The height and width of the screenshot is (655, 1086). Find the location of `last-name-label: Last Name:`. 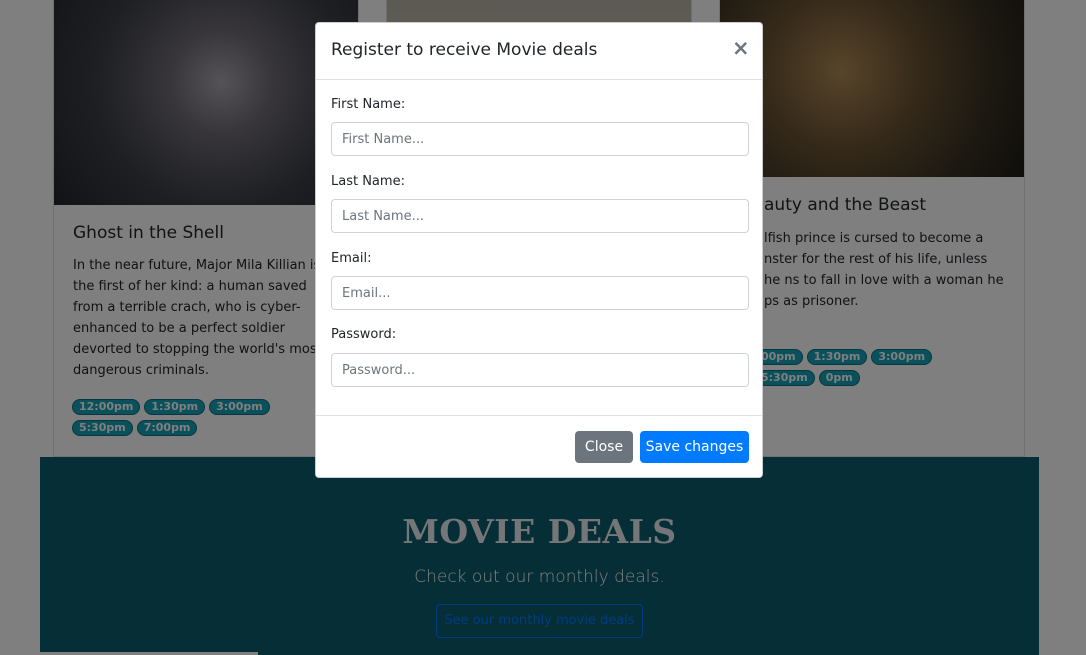

last-name-label: Last Name: is located at coordinates (368, 181).